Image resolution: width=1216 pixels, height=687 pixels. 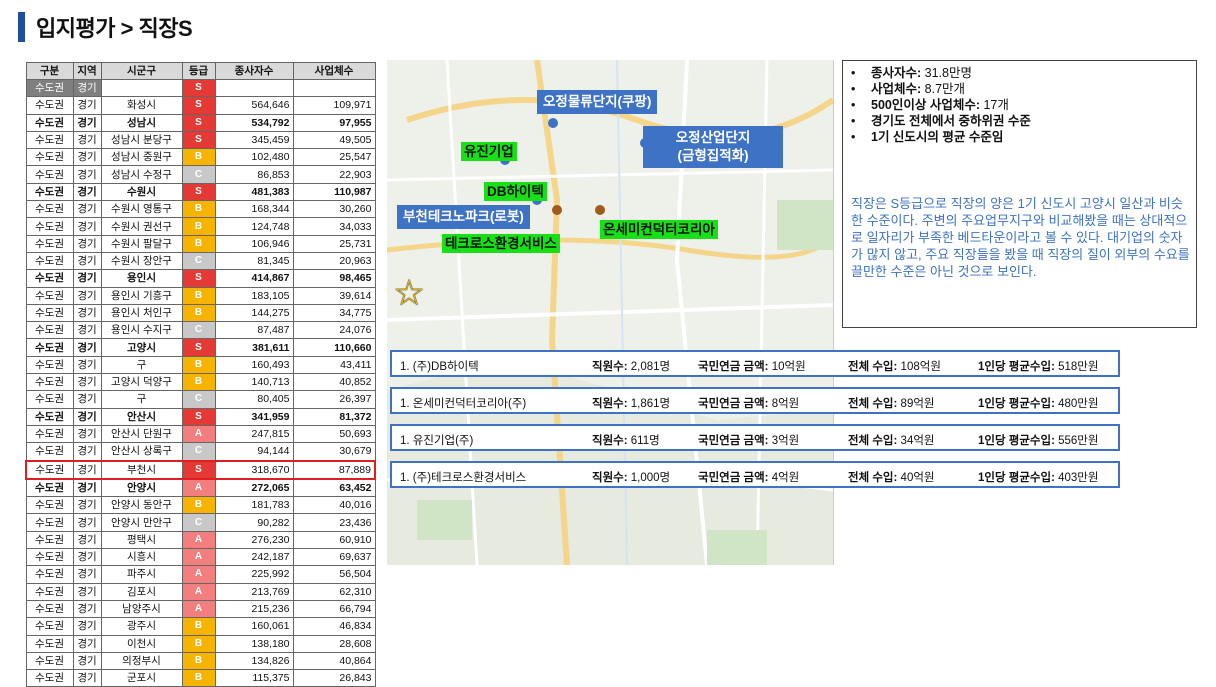 I want to click on company-name: 1. (주)DB하이텍, so click(x=439, y=367).